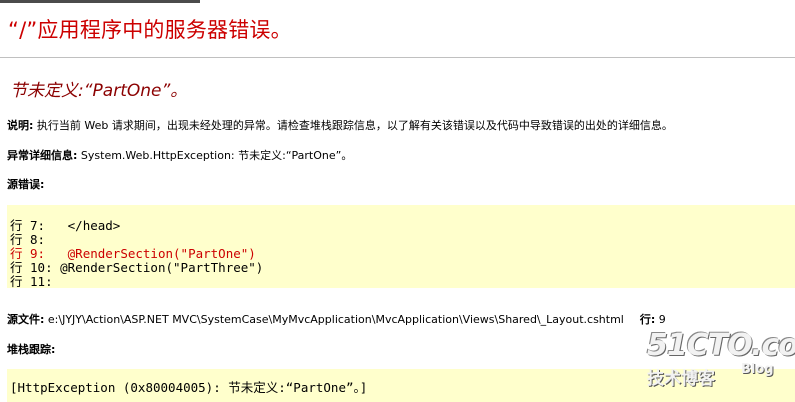 The width and height of the screenshot is (795, 402). What do you see at coordinates (757, 369) in the screenshot?
I see `watermark-blog: Blog` at bounding box center [757, 369].